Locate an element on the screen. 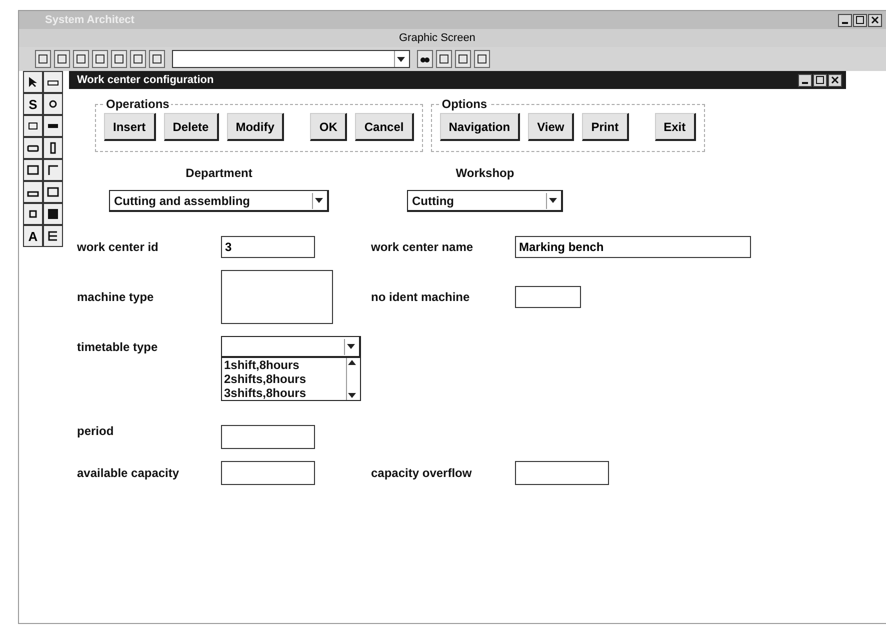 This screenshot has height=630, width=886. dialog-button: Delete is located at coordinates (191, 127).